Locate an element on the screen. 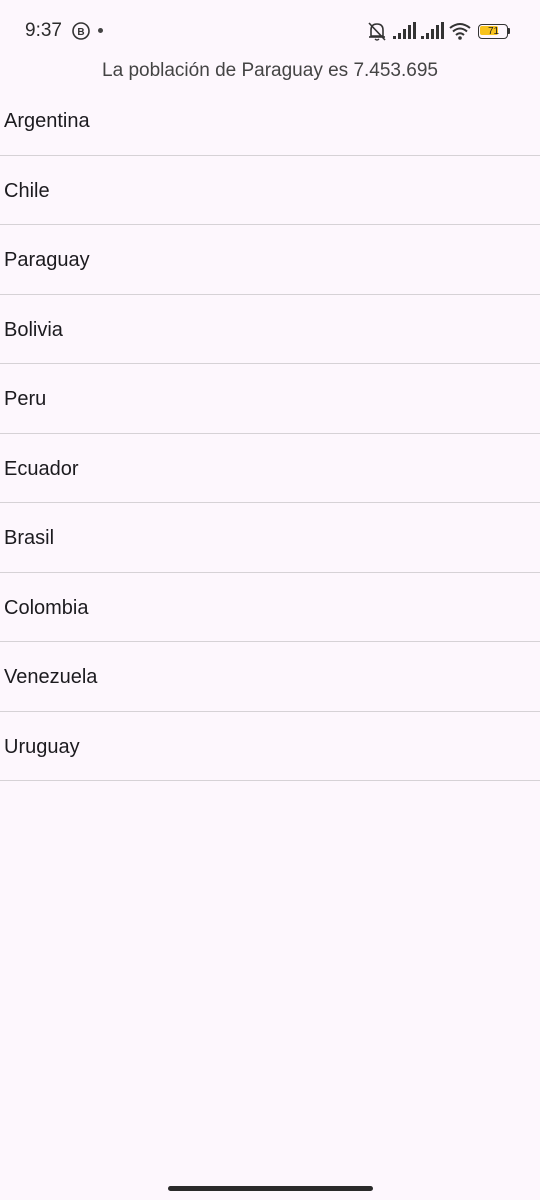 Image resolution: width=540 pixels, height=1200 pixels. navigation-handle is located at coordinates (270, 1188).